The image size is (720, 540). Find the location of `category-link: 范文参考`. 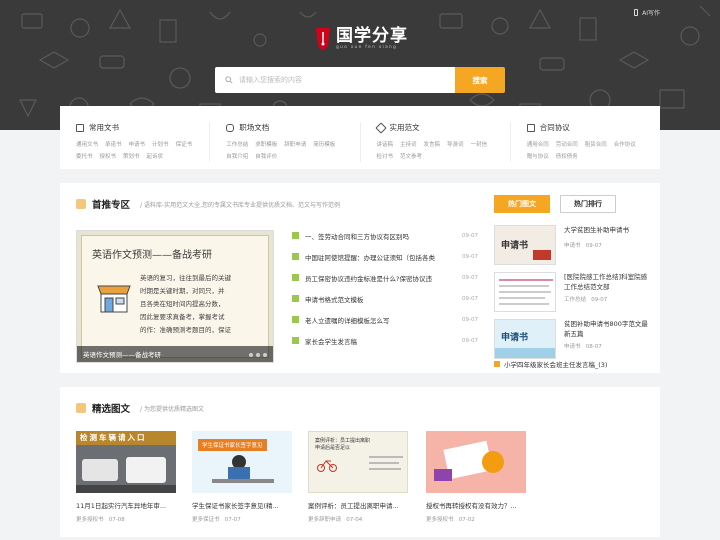

category-link: 范文参考 is located at coordinates (411, 156).